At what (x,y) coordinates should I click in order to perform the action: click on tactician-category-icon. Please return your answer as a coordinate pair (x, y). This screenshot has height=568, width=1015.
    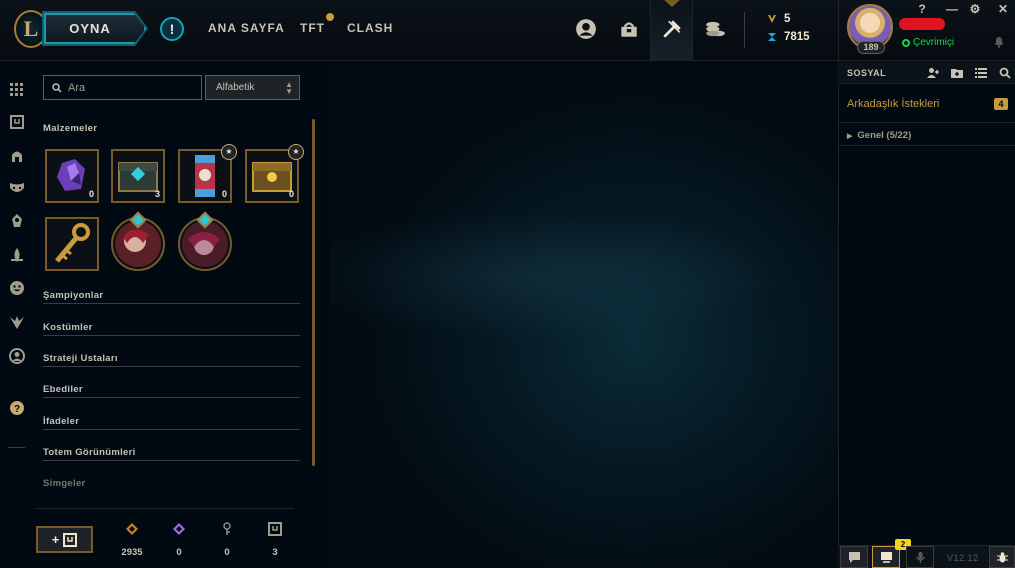
    Looking at the image, I should click on (17, 221).